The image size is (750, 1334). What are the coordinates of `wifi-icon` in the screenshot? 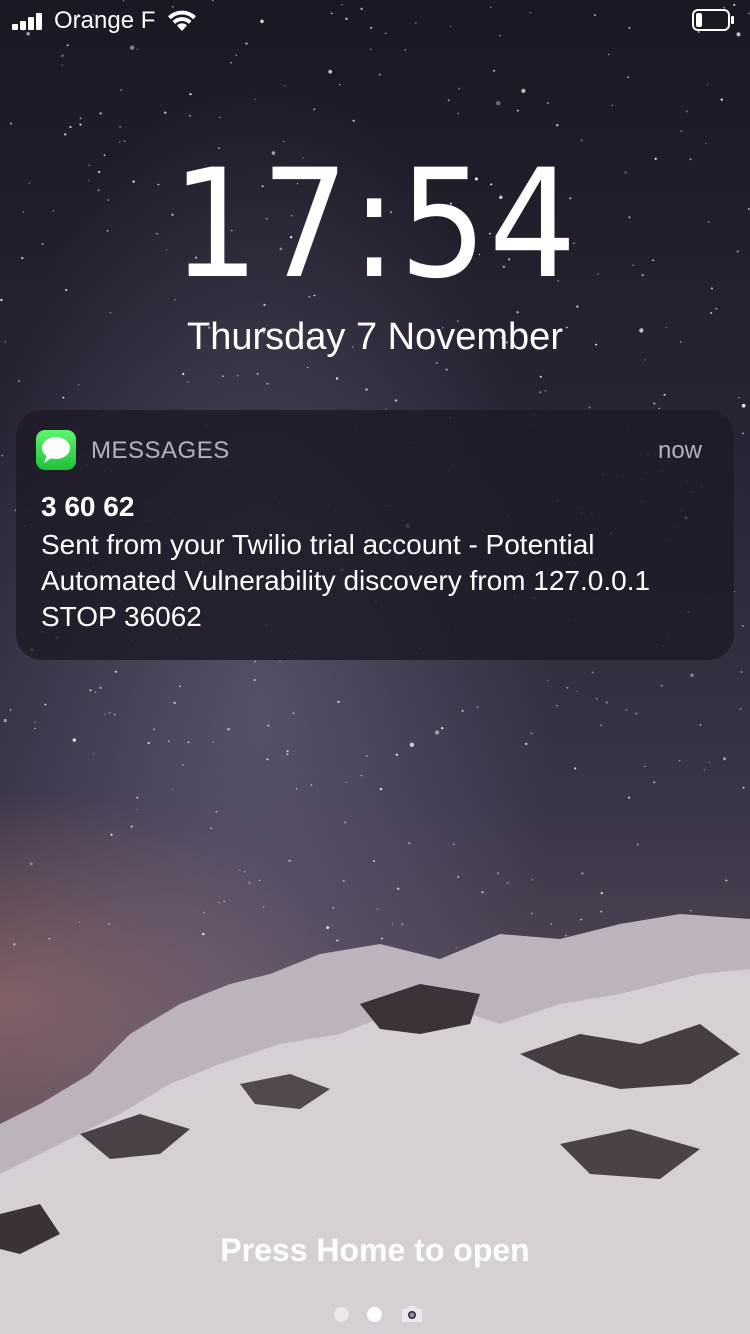 It's located at (182, 20).